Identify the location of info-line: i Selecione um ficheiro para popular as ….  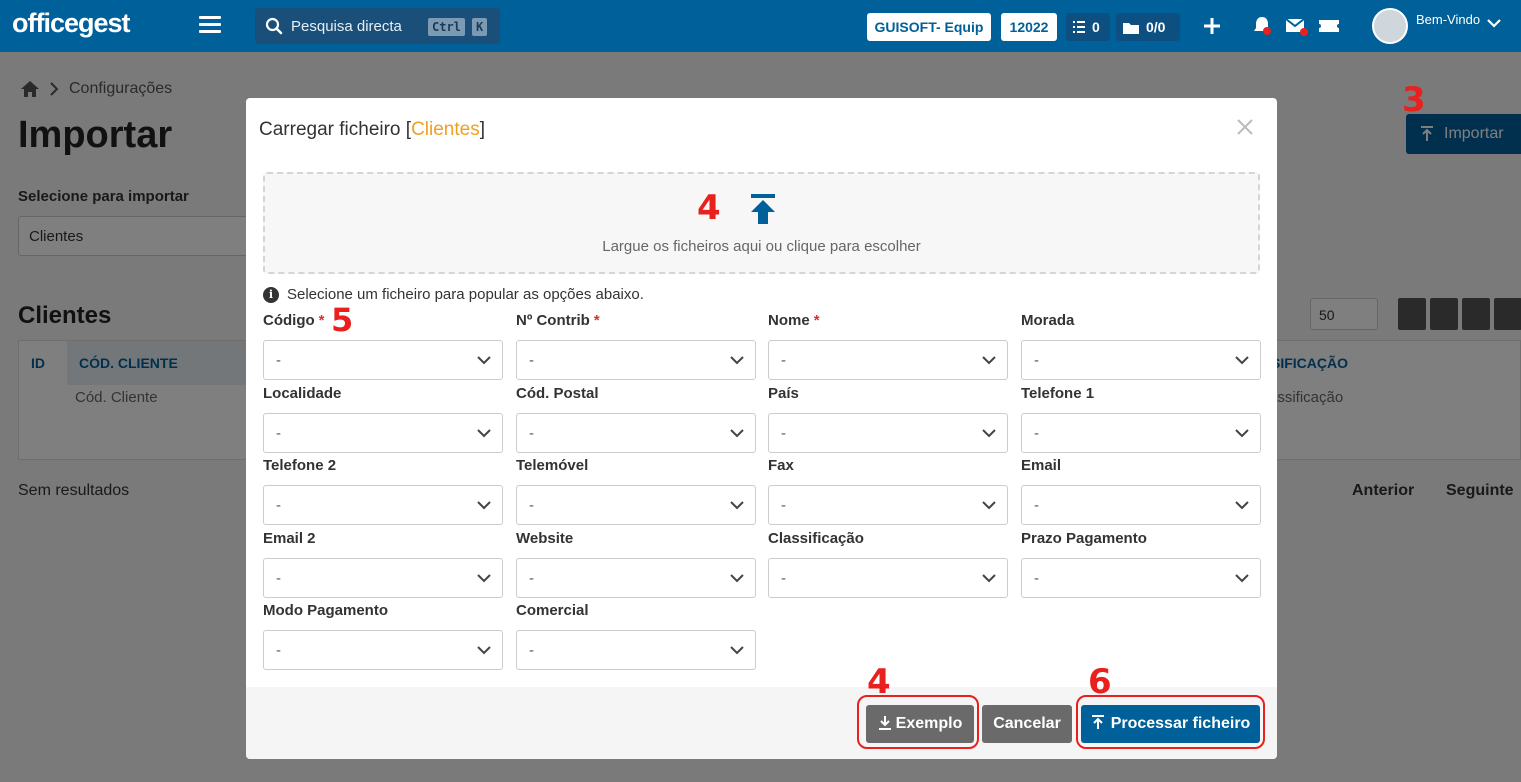
(453, 294).